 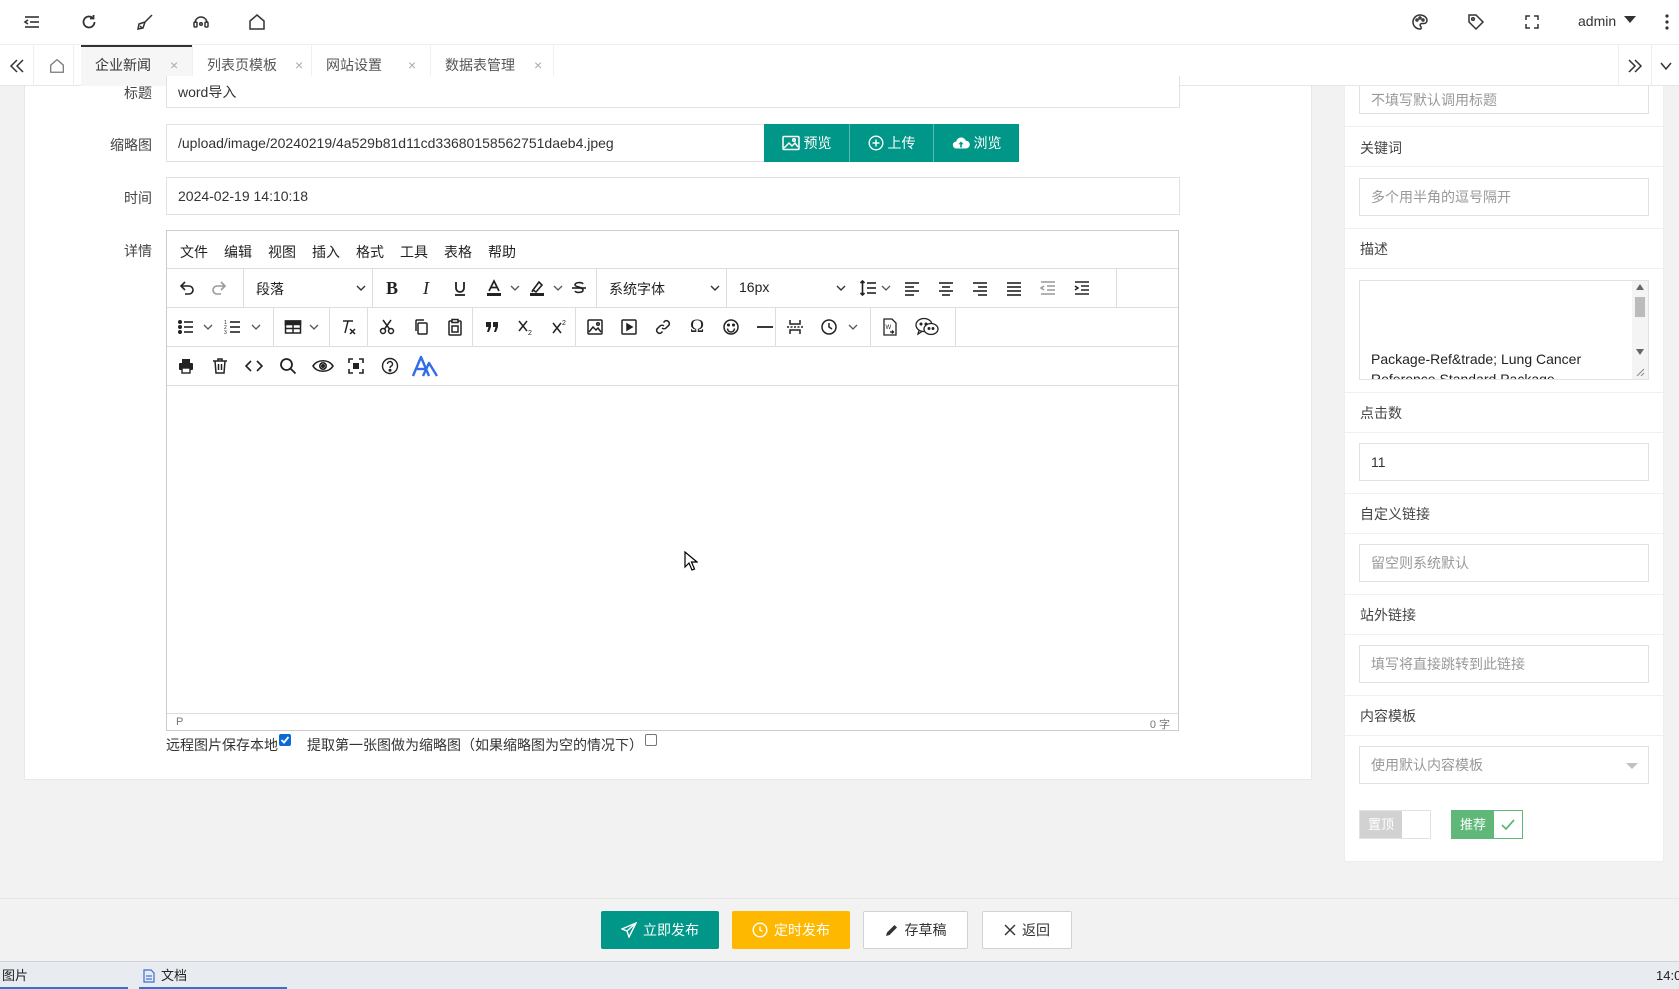 I want to click on media-icon, so click(x=629, y=327).